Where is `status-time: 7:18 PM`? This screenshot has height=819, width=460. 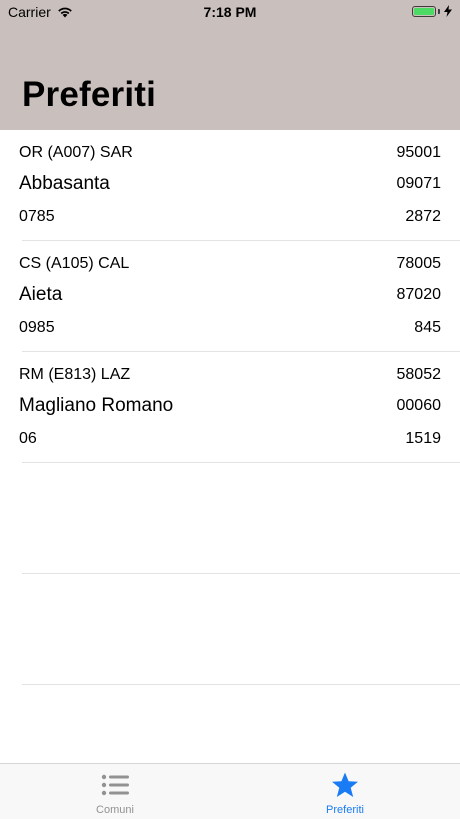
status-time: 7:18 PM is located at coordinates (230, 12).